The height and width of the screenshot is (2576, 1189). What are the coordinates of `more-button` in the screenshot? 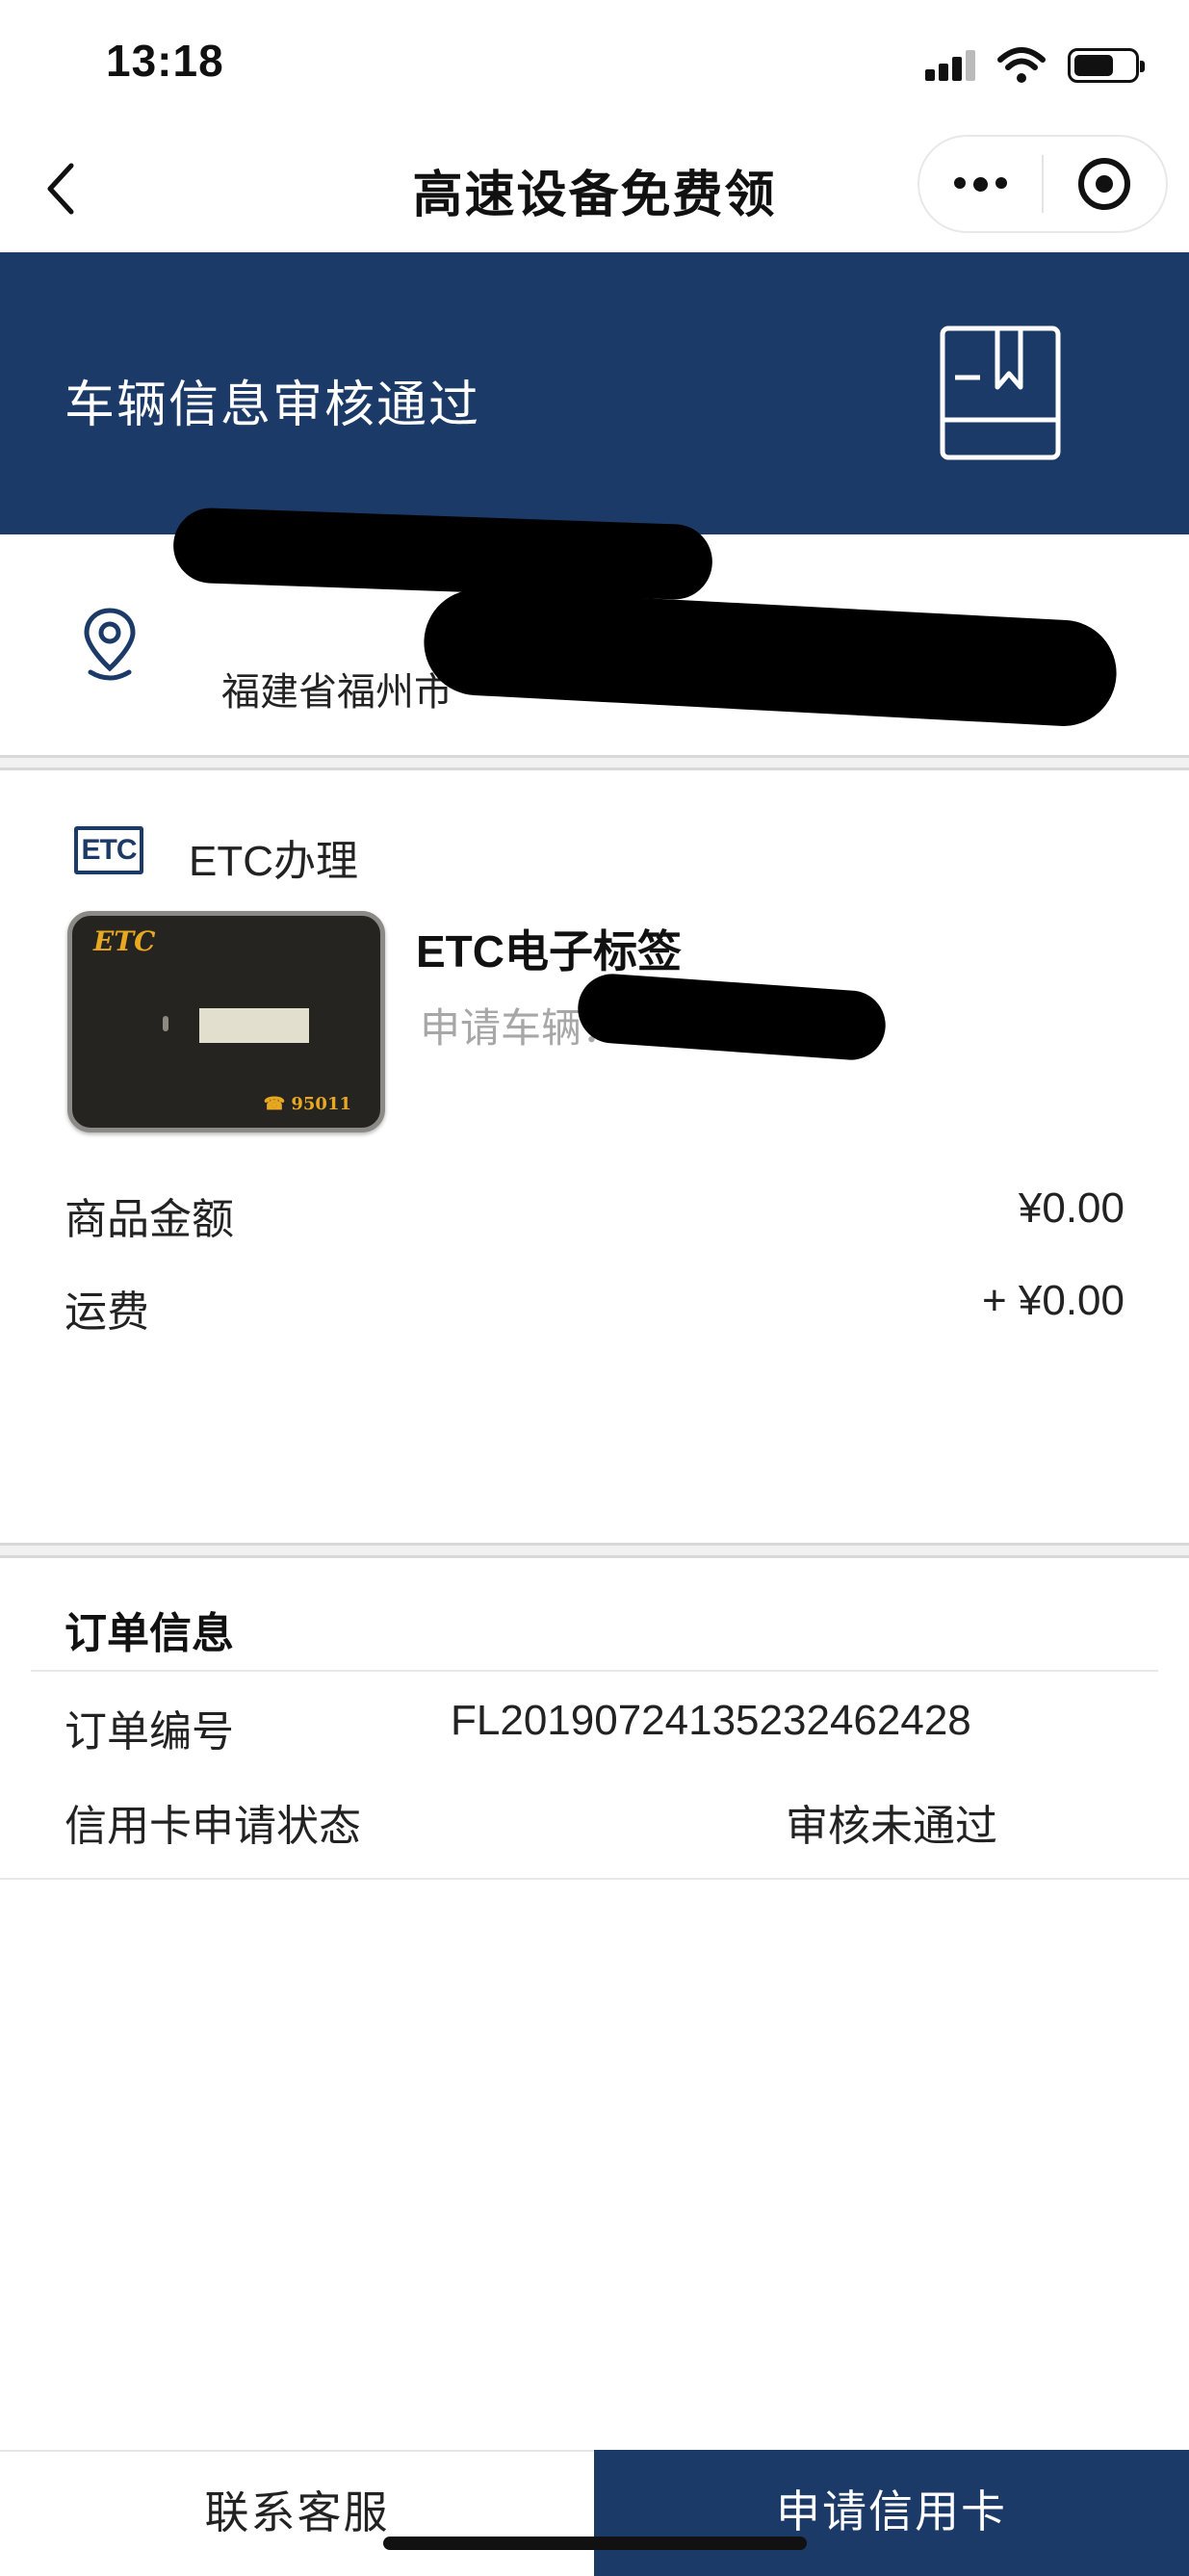 It's located at (980, 184).